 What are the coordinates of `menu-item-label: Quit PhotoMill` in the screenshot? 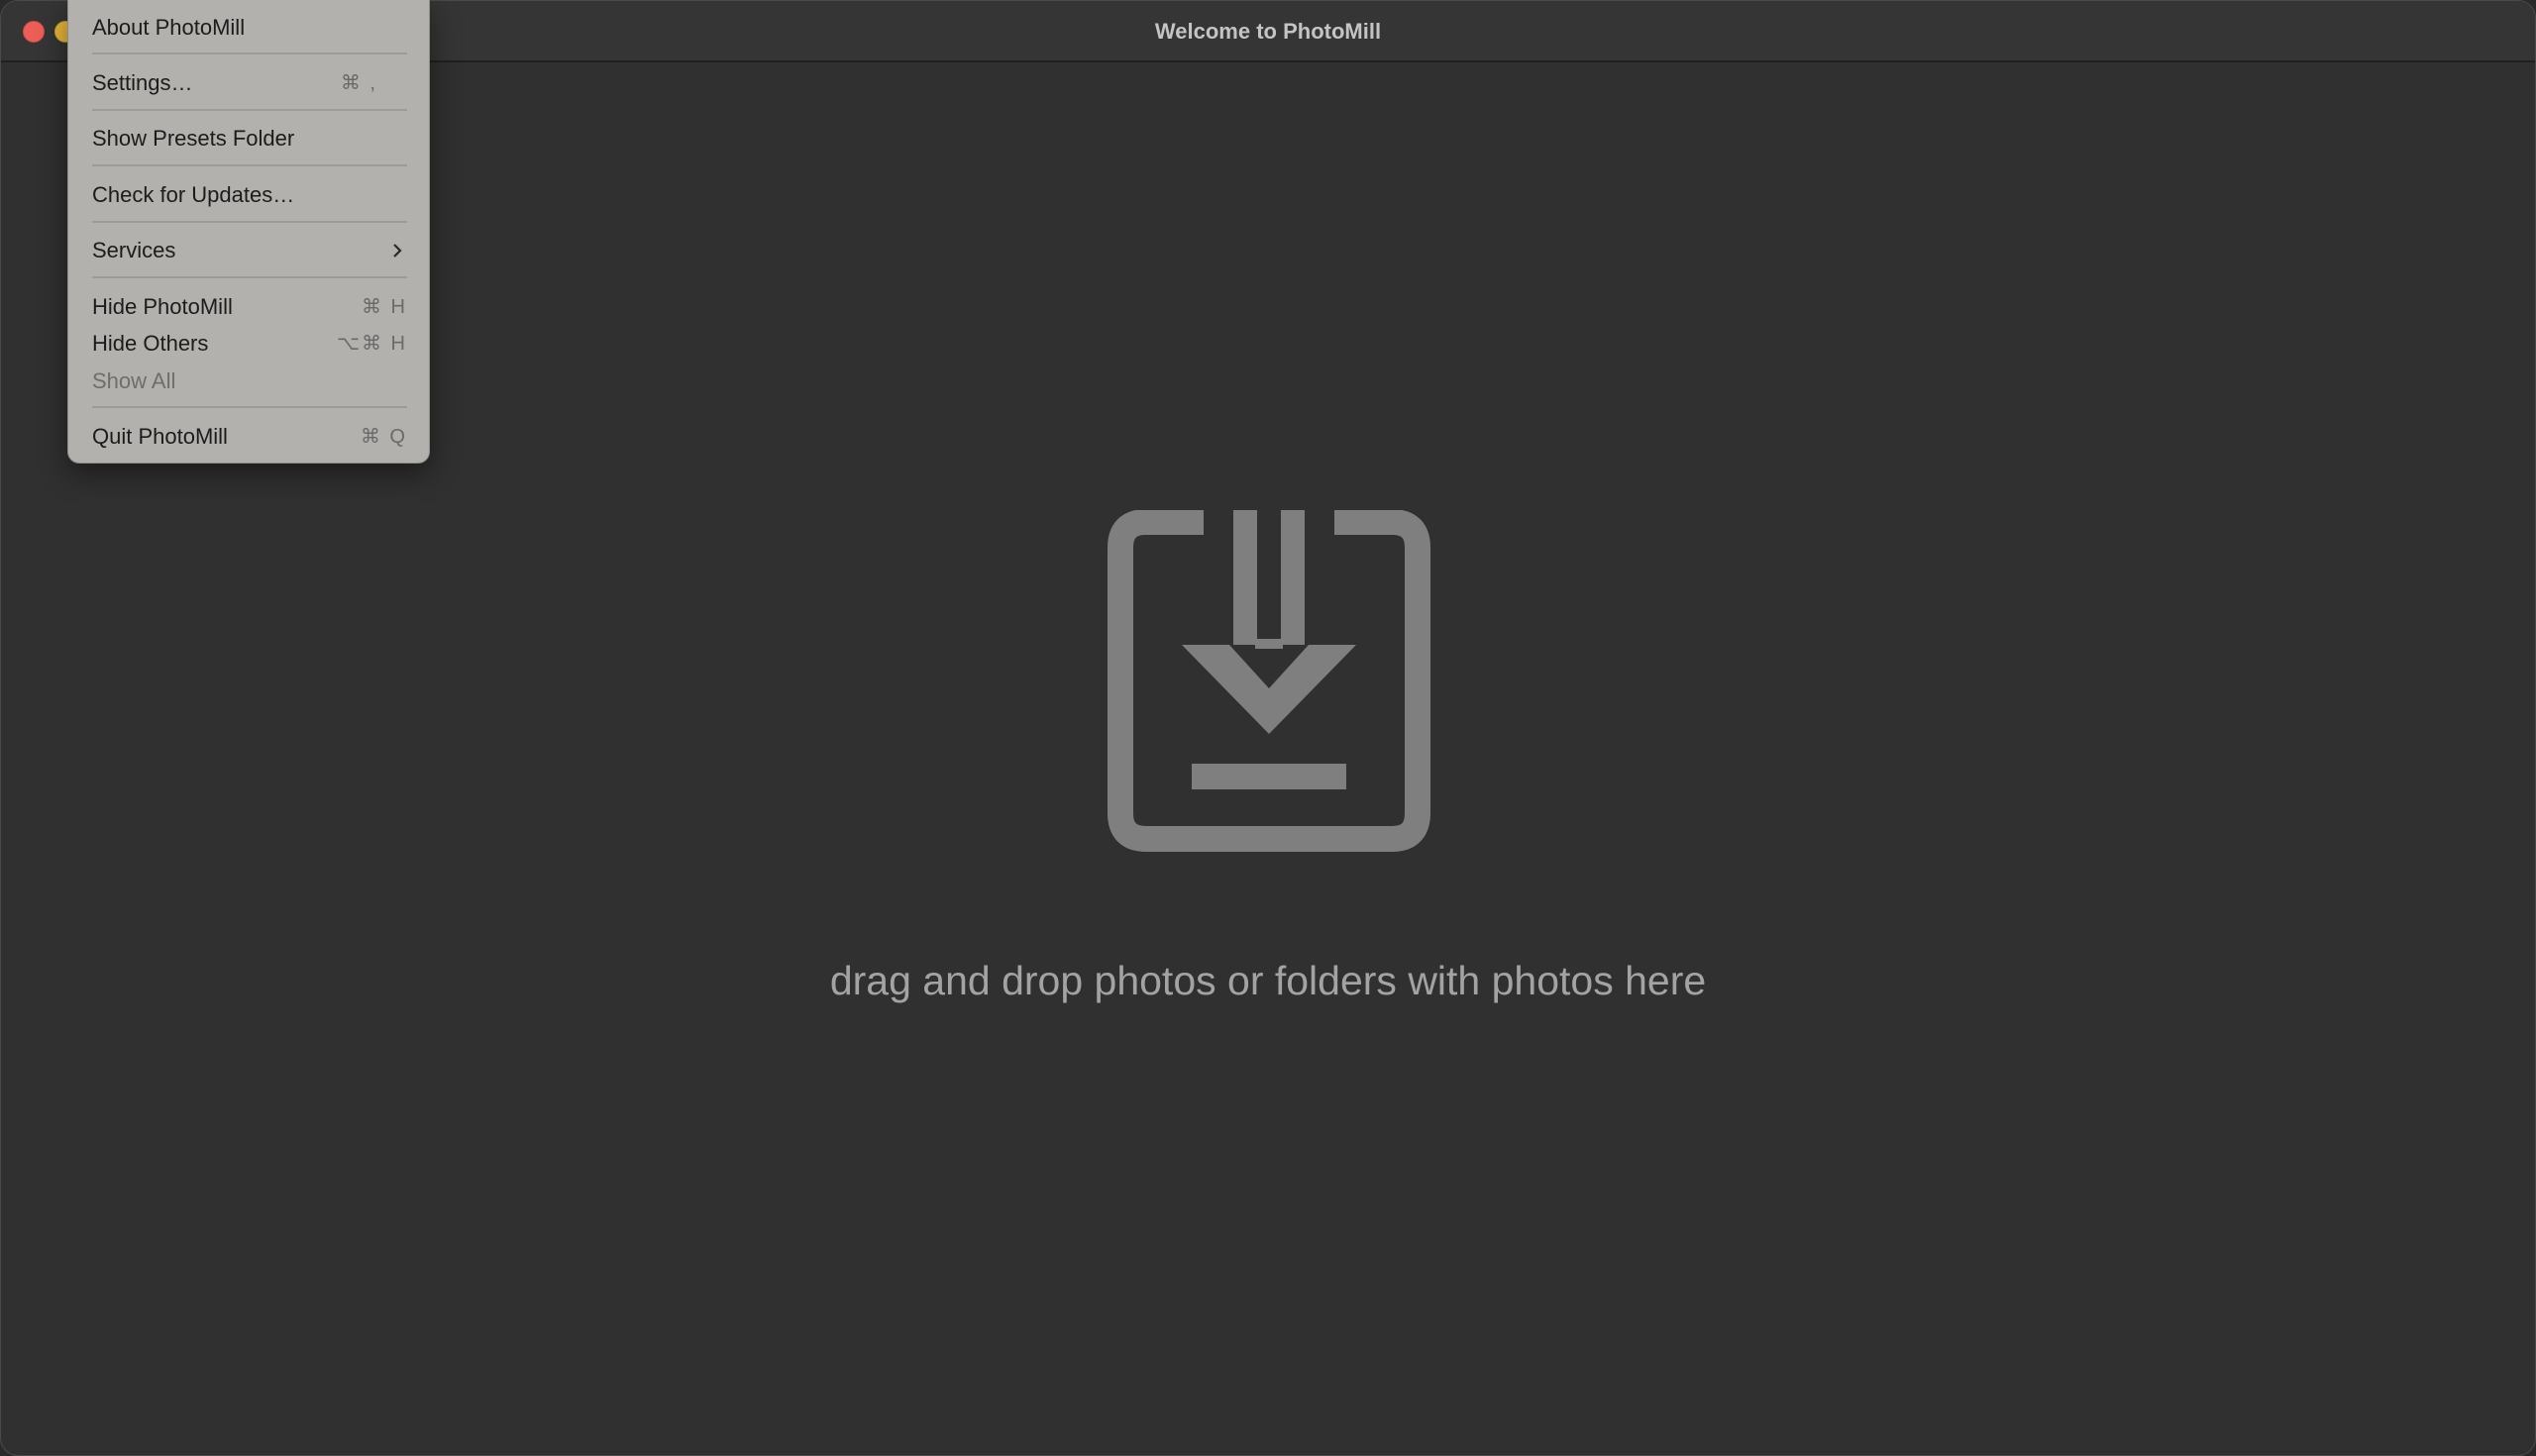 It's located at (160, 436).